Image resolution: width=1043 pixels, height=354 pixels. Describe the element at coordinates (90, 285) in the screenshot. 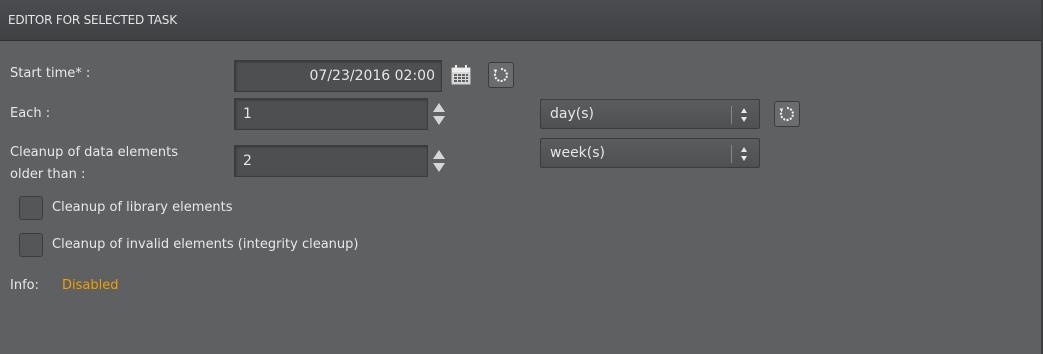

I see `info-status-value: Disabled` at that location.